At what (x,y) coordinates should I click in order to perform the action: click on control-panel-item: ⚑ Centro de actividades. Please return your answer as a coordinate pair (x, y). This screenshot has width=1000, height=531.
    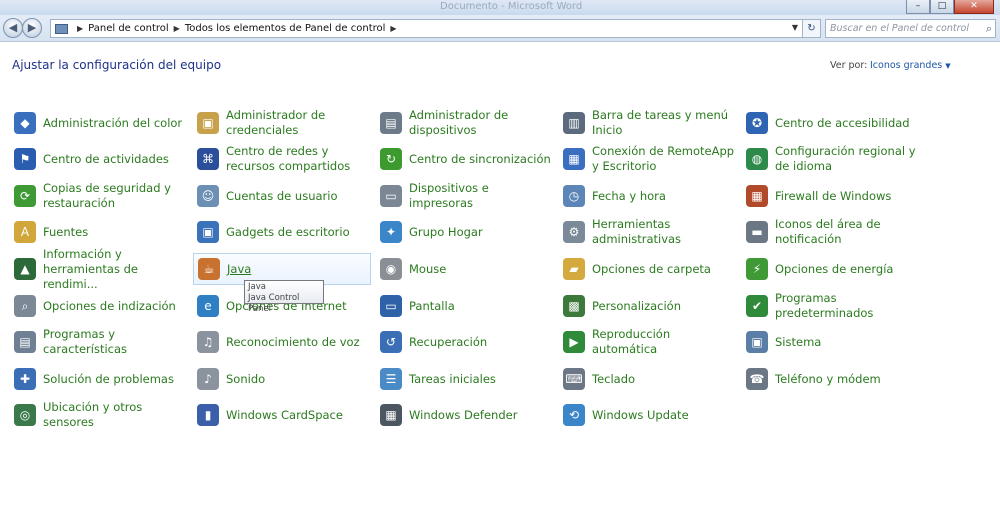
    Looking at the image, I should click on (99, 159).